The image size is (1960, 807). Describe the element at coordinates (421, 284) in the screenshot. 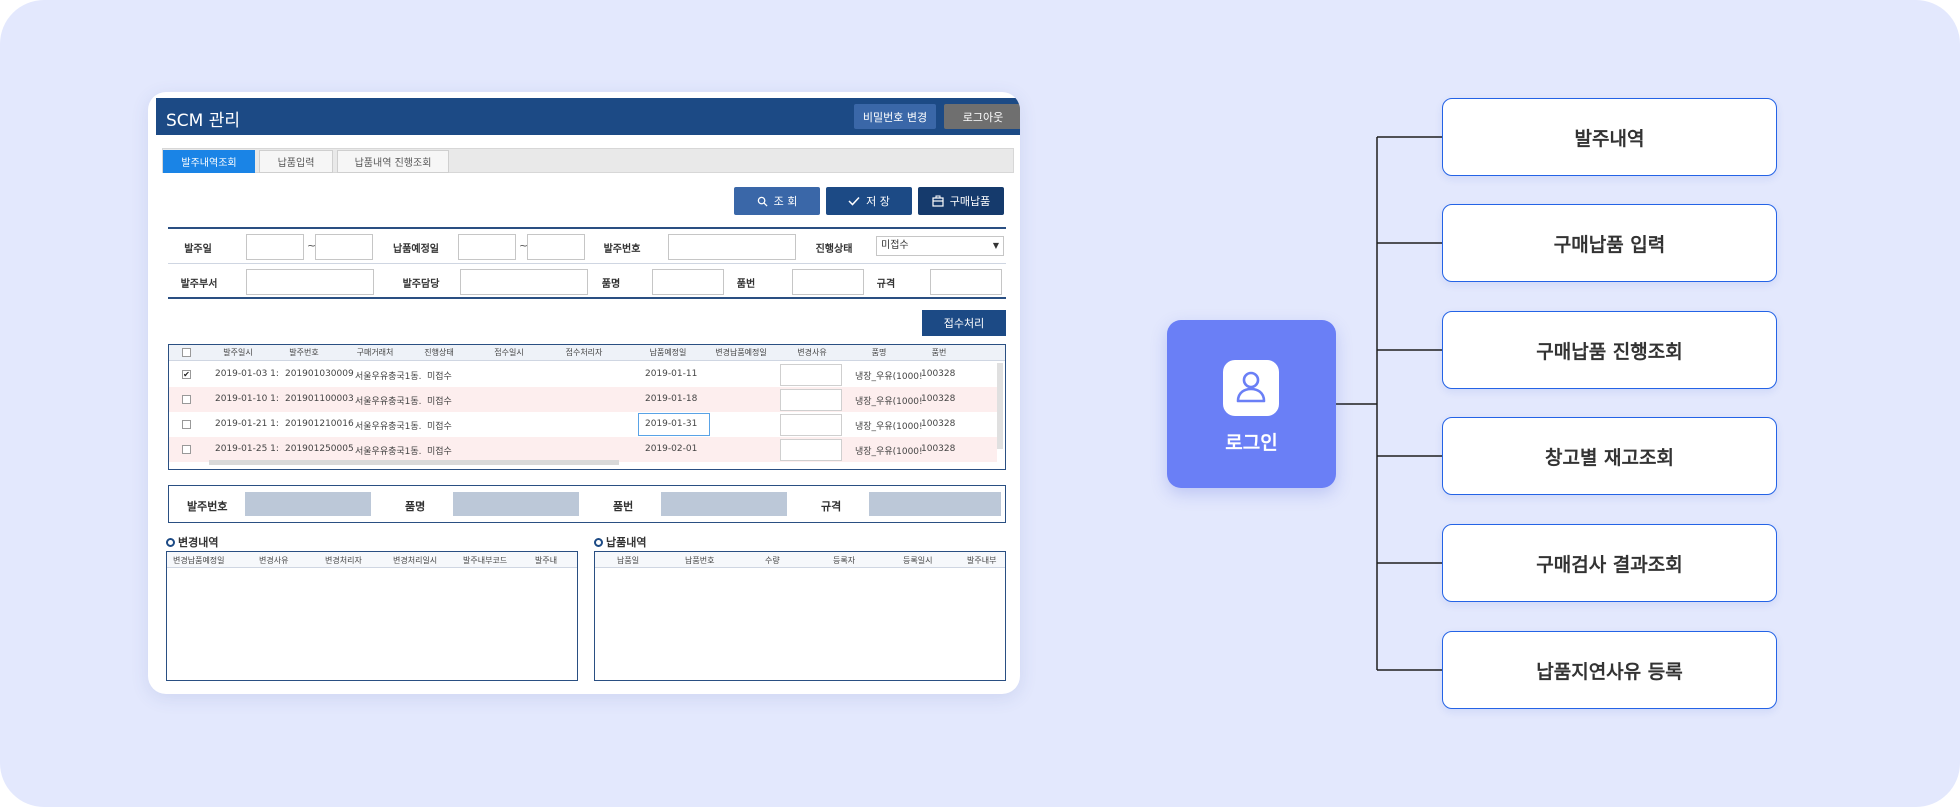

I see `order-manager-label: 발주담당` at that location.